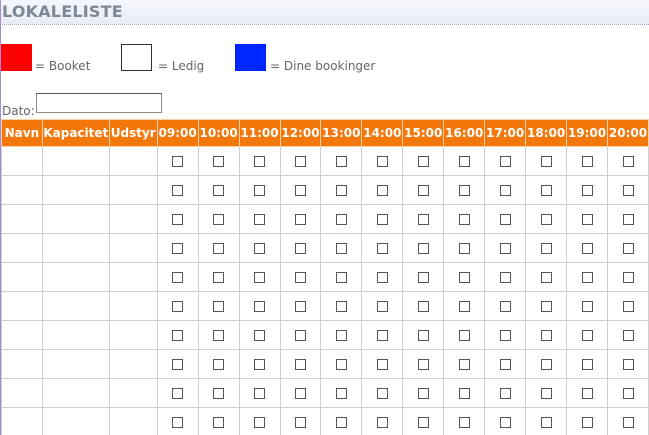  I want to click on column-header-kapacitet: Kapacitet, so click(75, 133).